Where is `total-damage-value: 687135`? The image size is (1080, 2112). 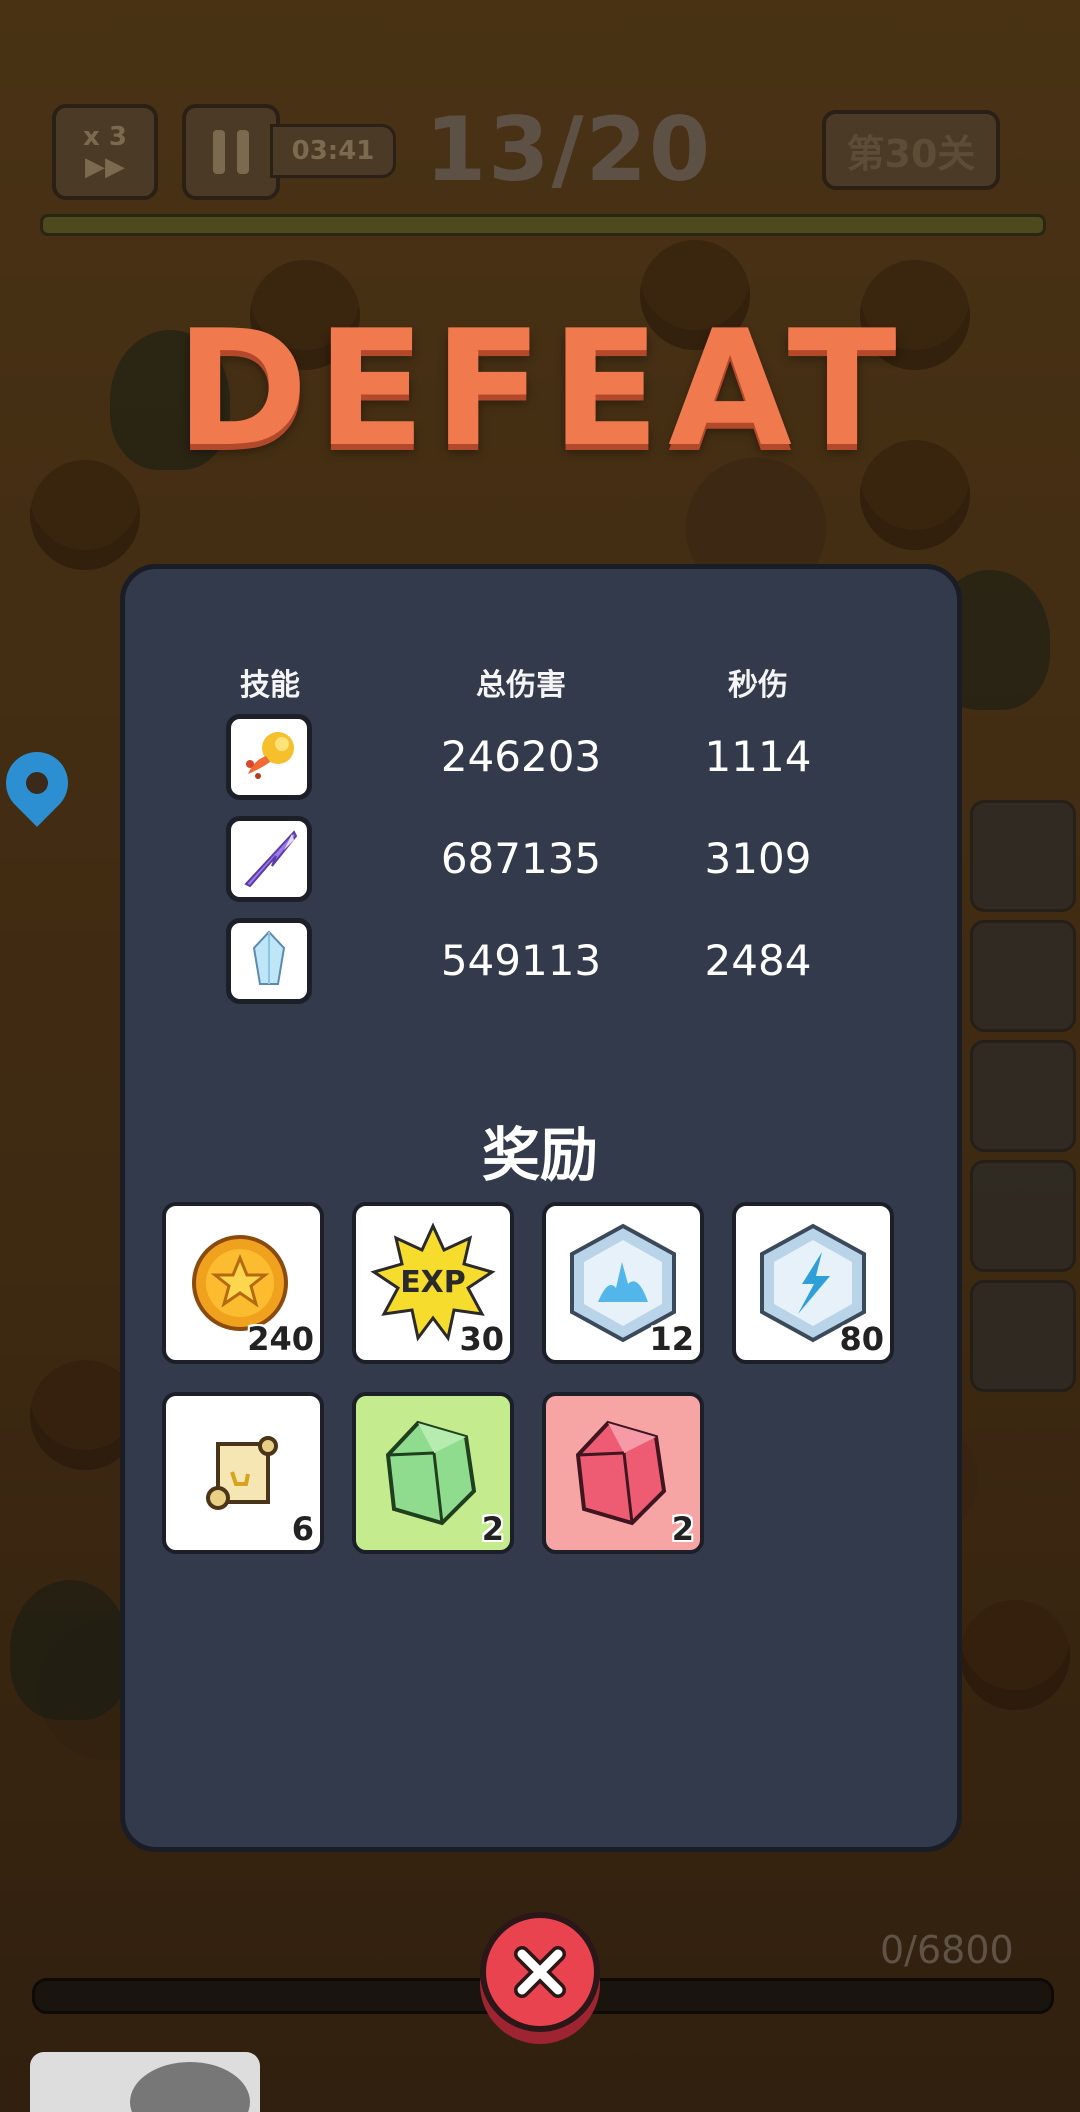
total-damage-value: 687135 is located at coordinates (521, 858).